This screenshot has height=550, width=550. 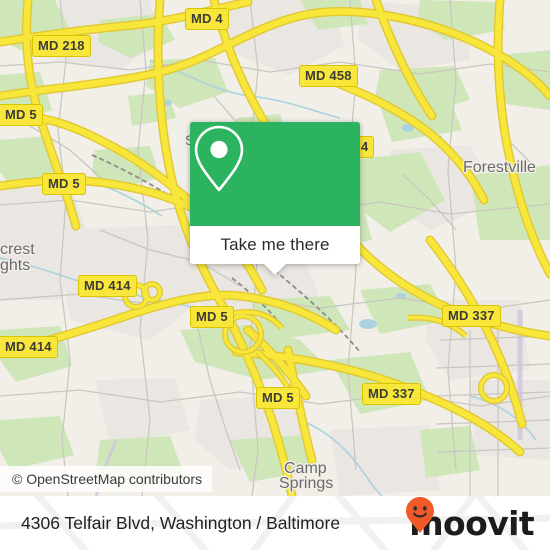 What do you see at coordinates (275, 174) in the screenshot?
I see `callout-icon-area` at bounding box center [275, 174].